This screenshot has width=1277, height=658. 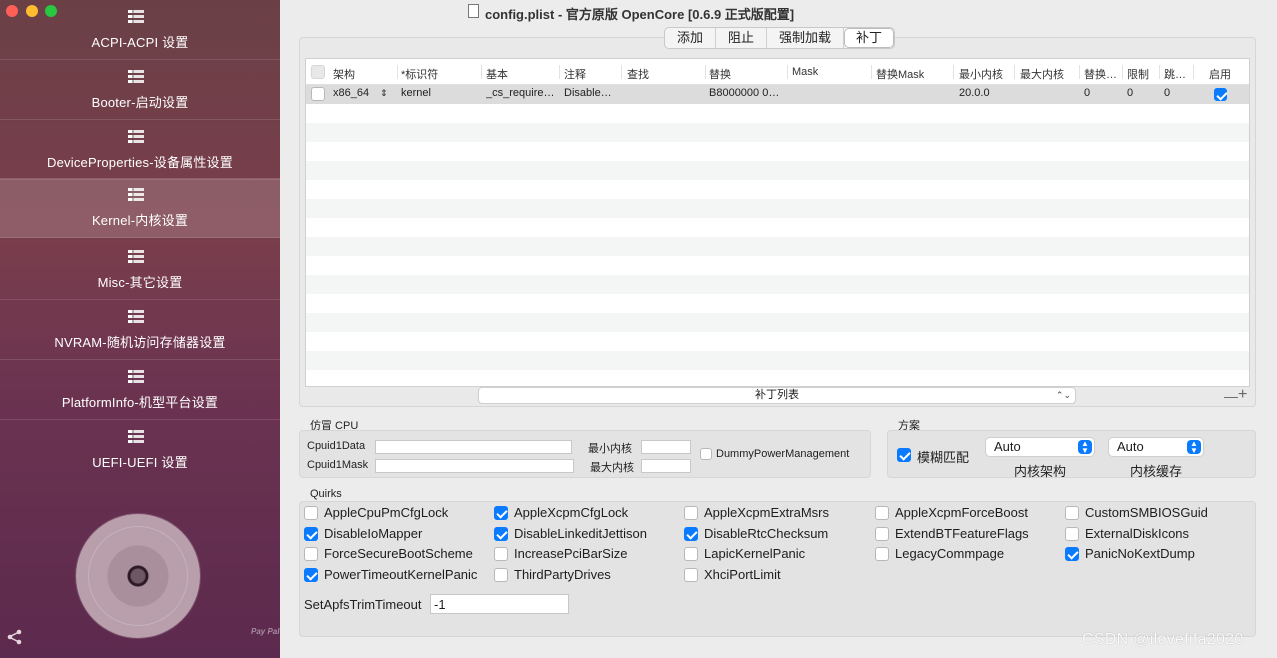 I want to click on chevron-updown-icon: ⌃⌄, so click(x=1063, y=395).